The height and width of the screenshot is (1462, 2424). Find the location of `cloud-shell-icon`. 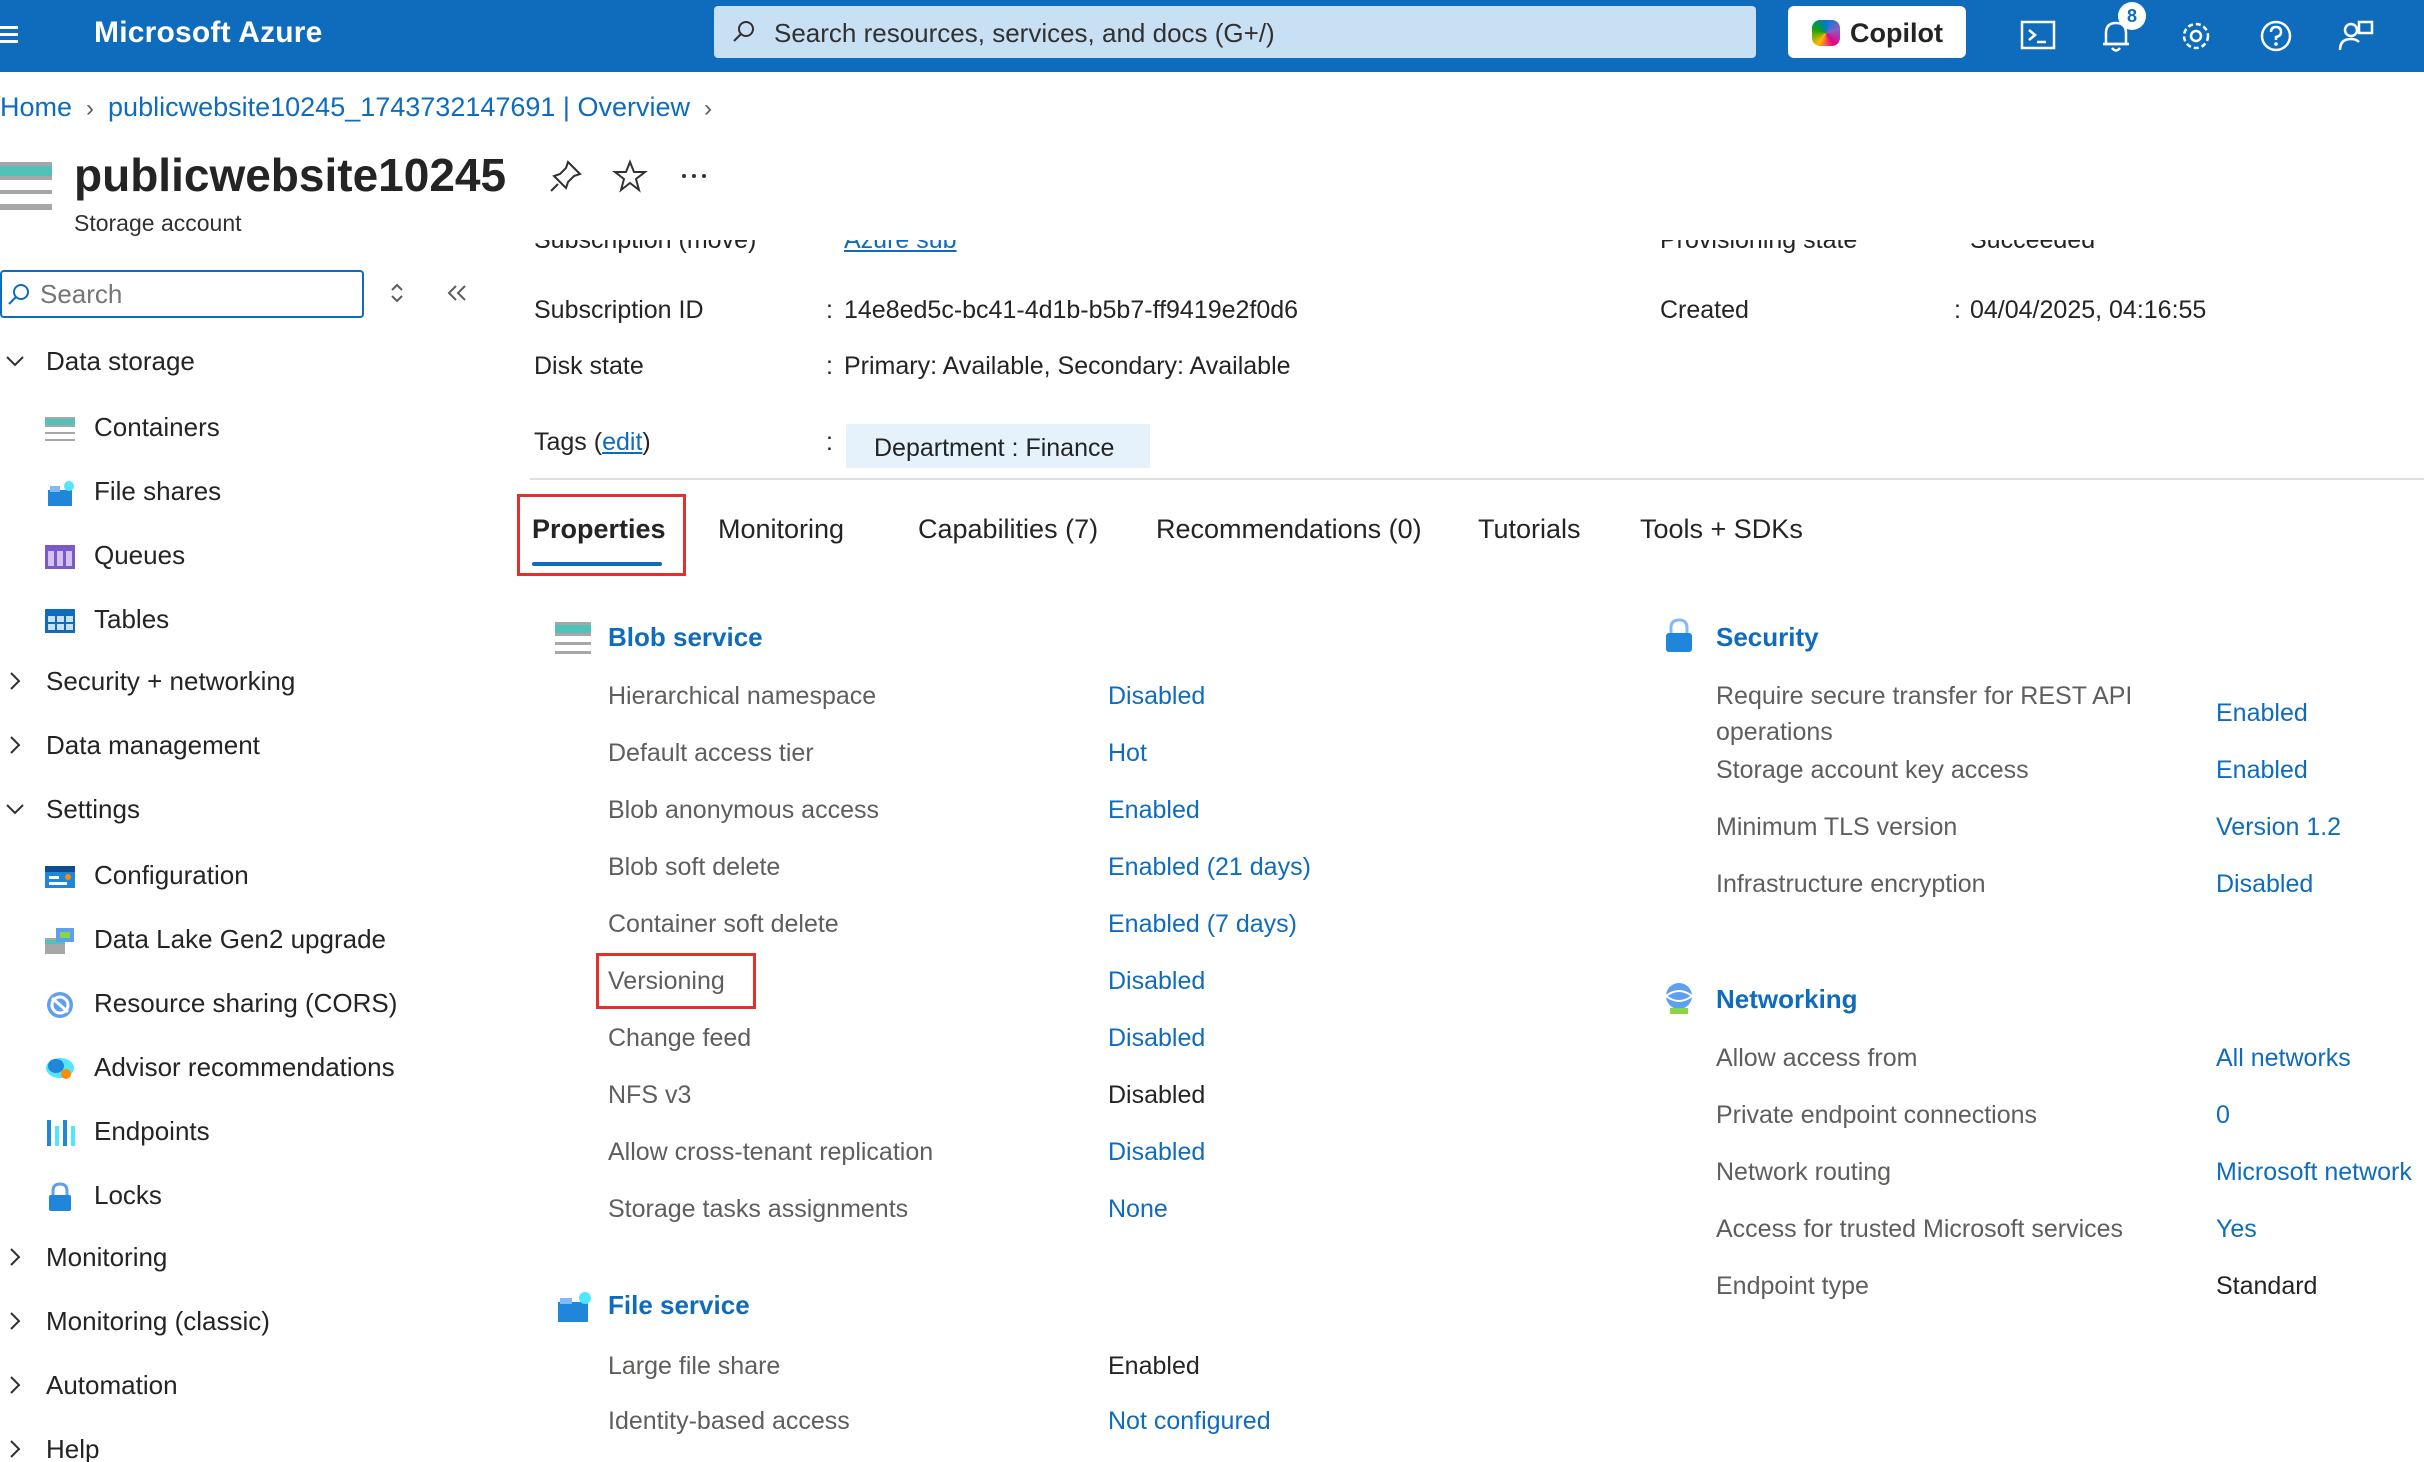

cloud-shell-icon is located at coordinates (2038, 36).